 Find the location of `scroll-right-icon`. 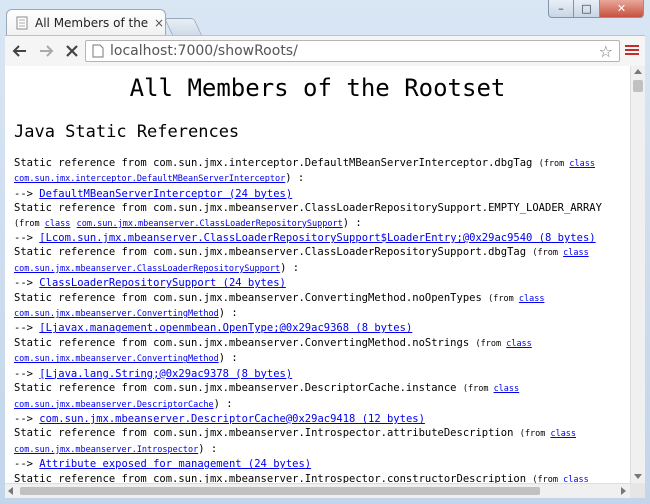

scroll-right-icon is located at coordinates (623, 491).